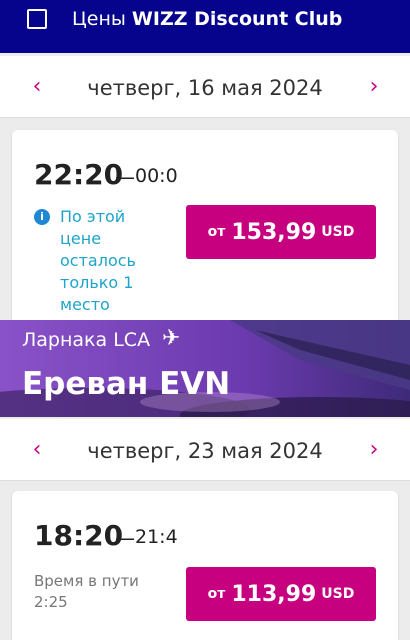  I want to click on arrival-time: 21:45, so click(157, 537).